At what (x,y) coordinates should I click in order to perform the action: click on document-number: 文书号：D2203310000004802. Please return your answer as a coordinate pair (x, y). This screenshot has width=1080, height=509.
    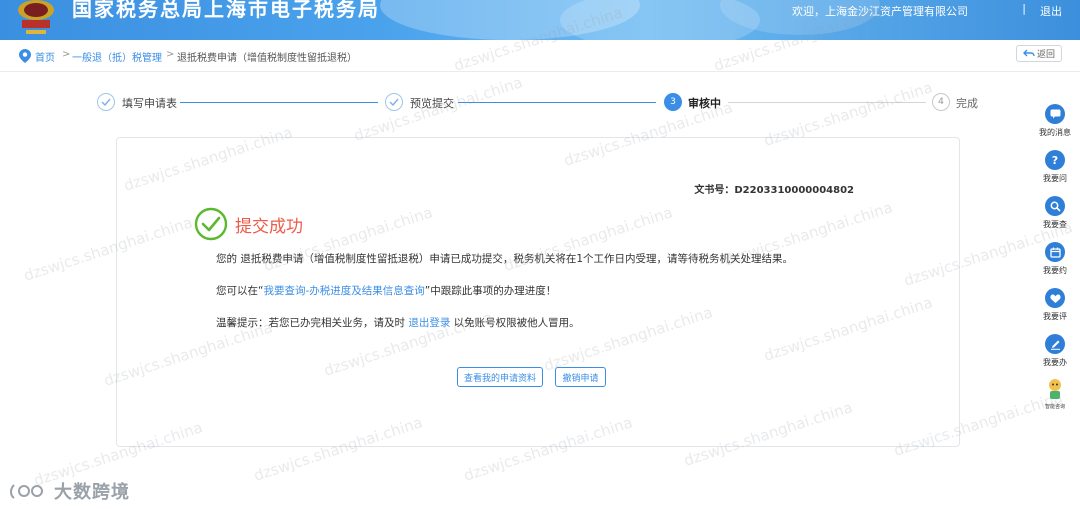
    Looking at the image, I should click on (774, 190).